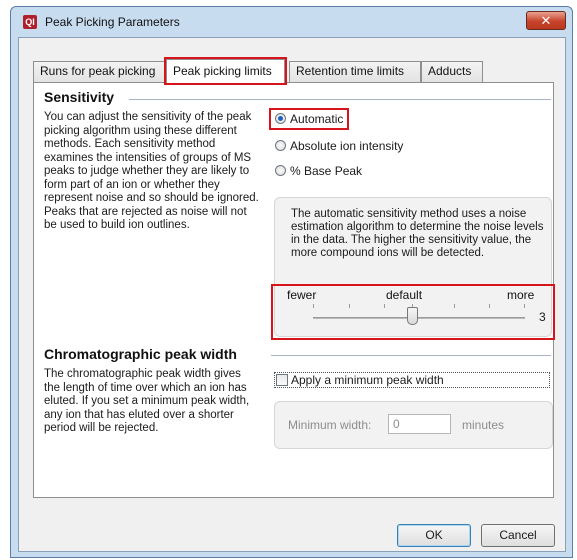 This screenshot has height=560, width=577. I want to click on tab-adducts: Adducts, so click(452, 71).